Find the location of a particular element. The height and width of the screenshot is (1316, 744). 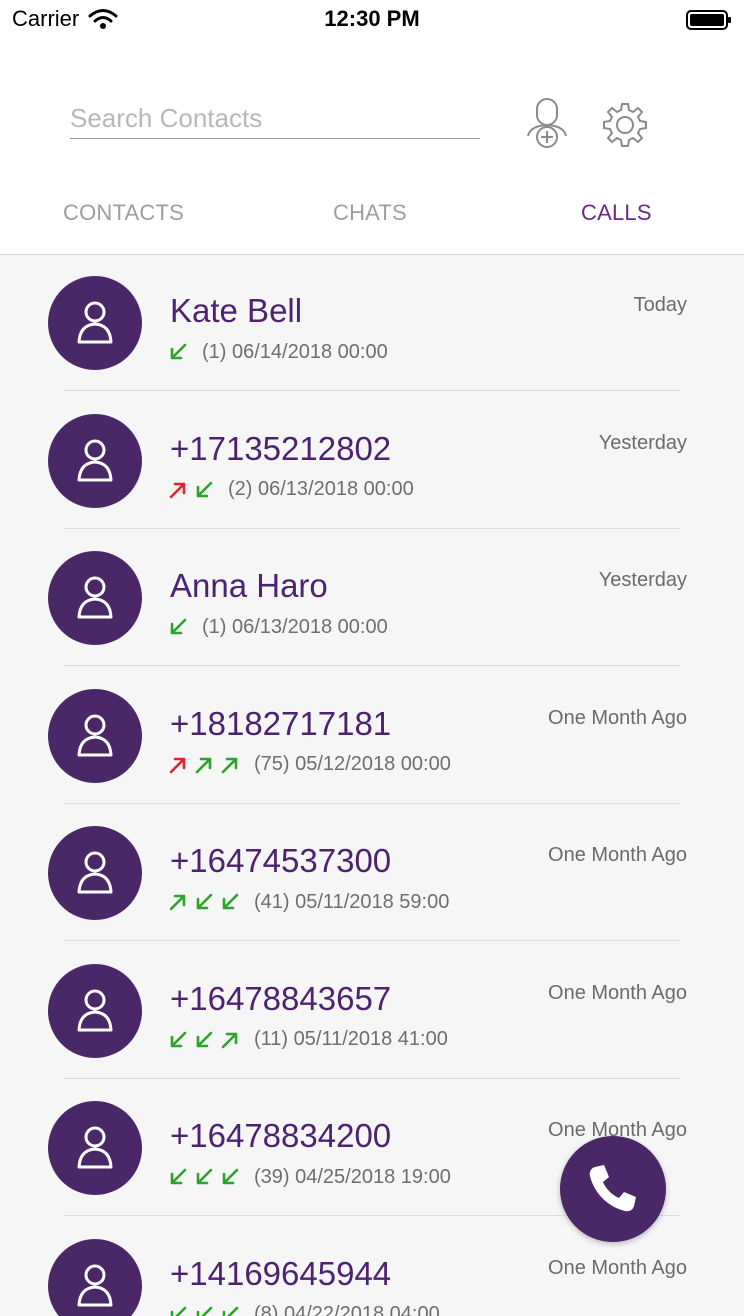

phone-icon is located at coordinates (612, 1188).